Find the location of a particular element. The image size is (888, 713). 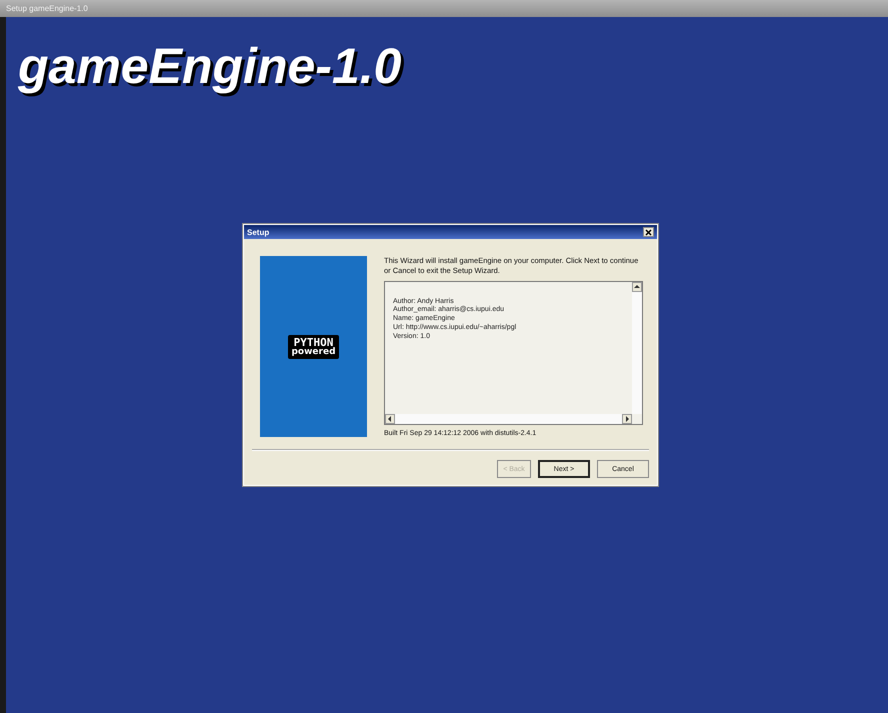

window-title: Setup gameEngine-1.0 is located at coordinates (47, 8).